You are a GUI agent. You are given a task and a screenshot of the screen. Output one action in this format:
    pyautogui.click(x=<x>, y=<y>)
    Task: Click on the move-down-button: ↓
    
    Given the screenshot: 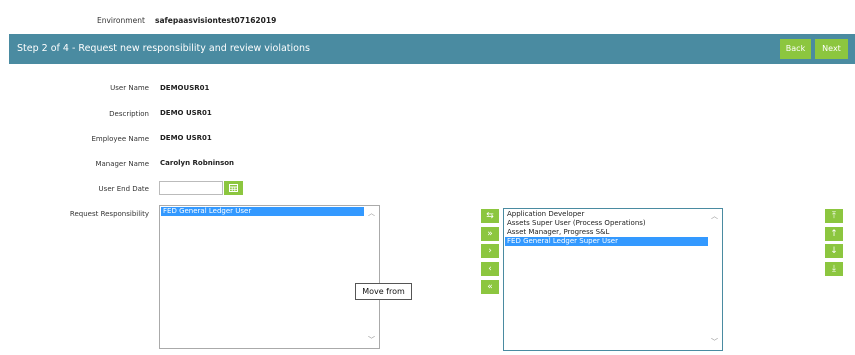 What is the action you would take?
    pyautogui.click(x=834, y=251)
    